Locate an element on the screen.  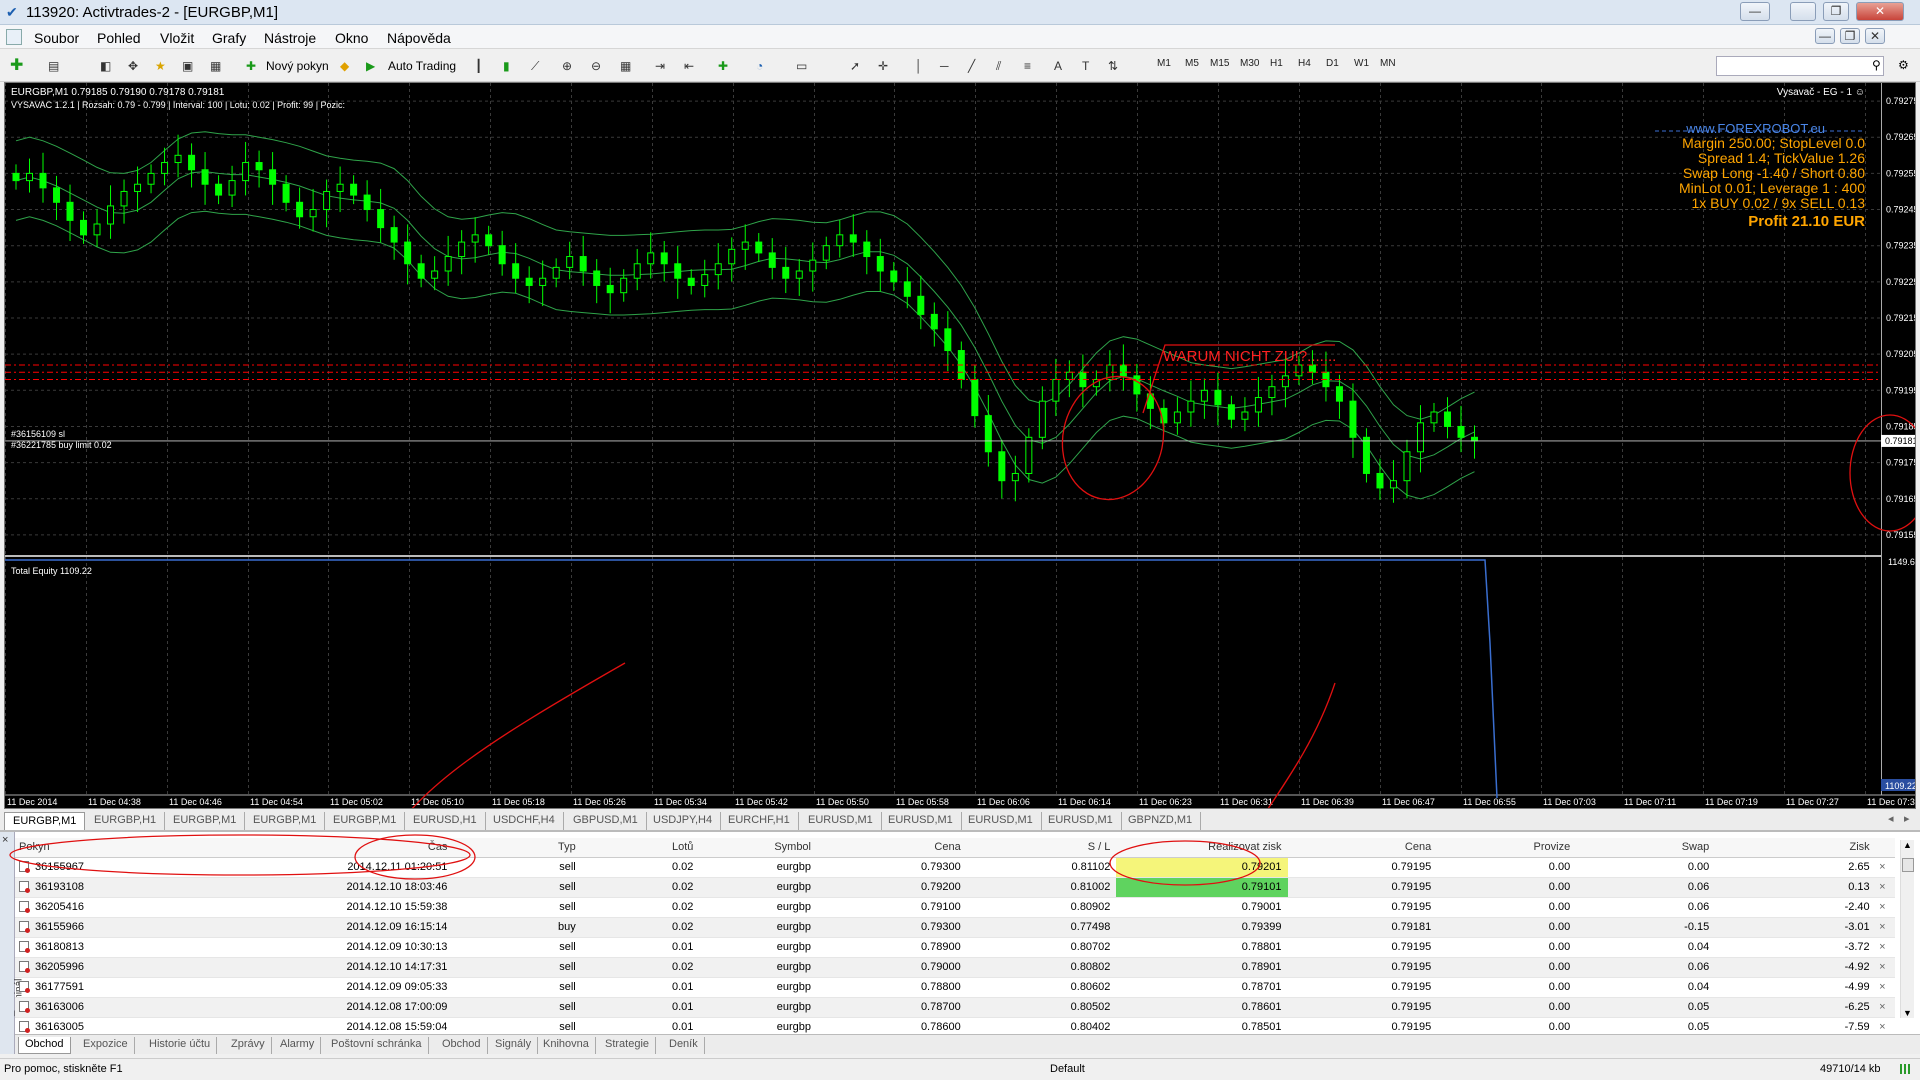
tab-chart-7: USDCHF,H4 is located at coordinates (524, 821).